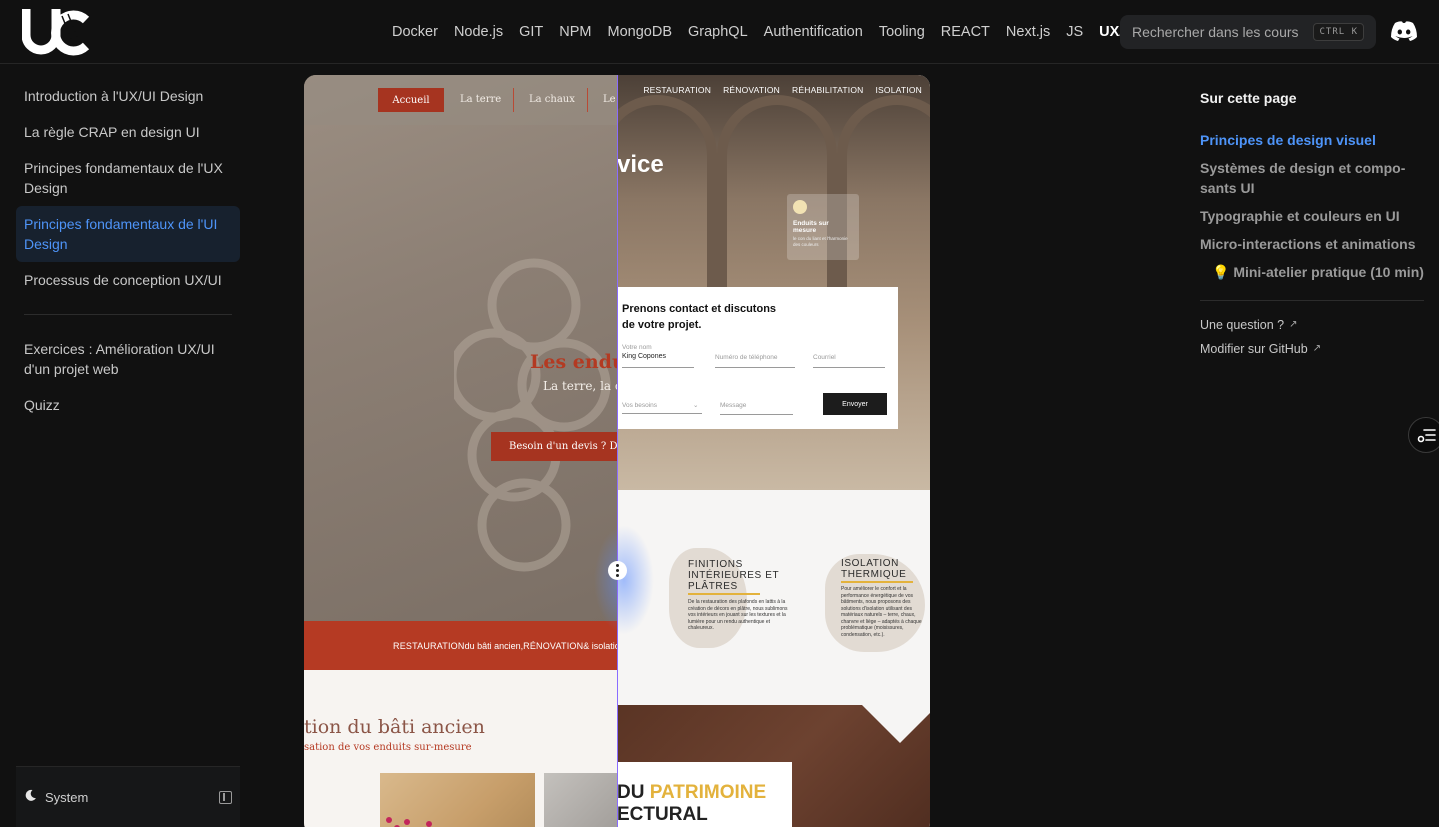  What do you see at coordinates (617, 570) in the screenshot?
I see `drag-handle-icon` at bounding box center [617, 570].